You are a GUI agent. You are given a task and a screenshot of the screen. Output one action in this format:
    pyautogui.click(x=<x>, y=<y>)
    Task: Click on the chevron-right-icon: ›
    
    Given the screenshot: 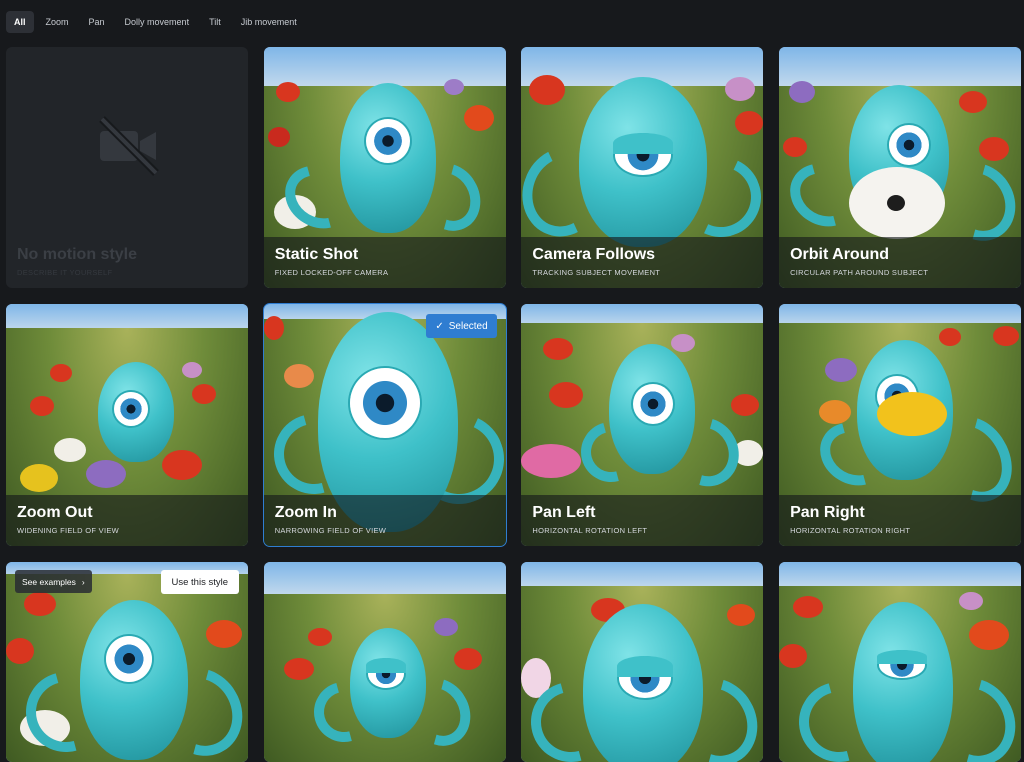 What is the action you would take?
    pyautogui.click(x=83, y=581)
    